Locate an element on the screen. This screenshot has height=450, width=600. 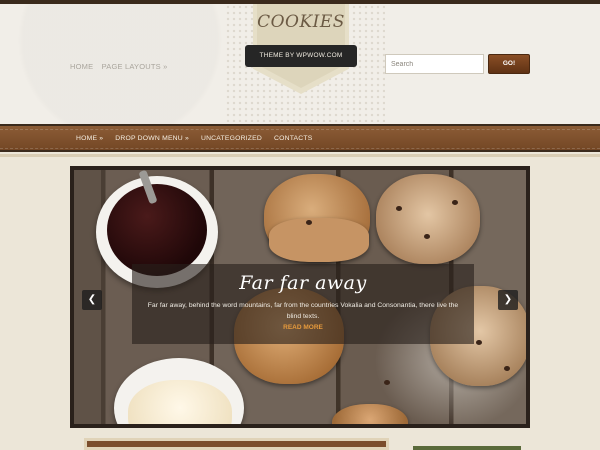
site-title: COOKIES is located at coordinates (301, 22).